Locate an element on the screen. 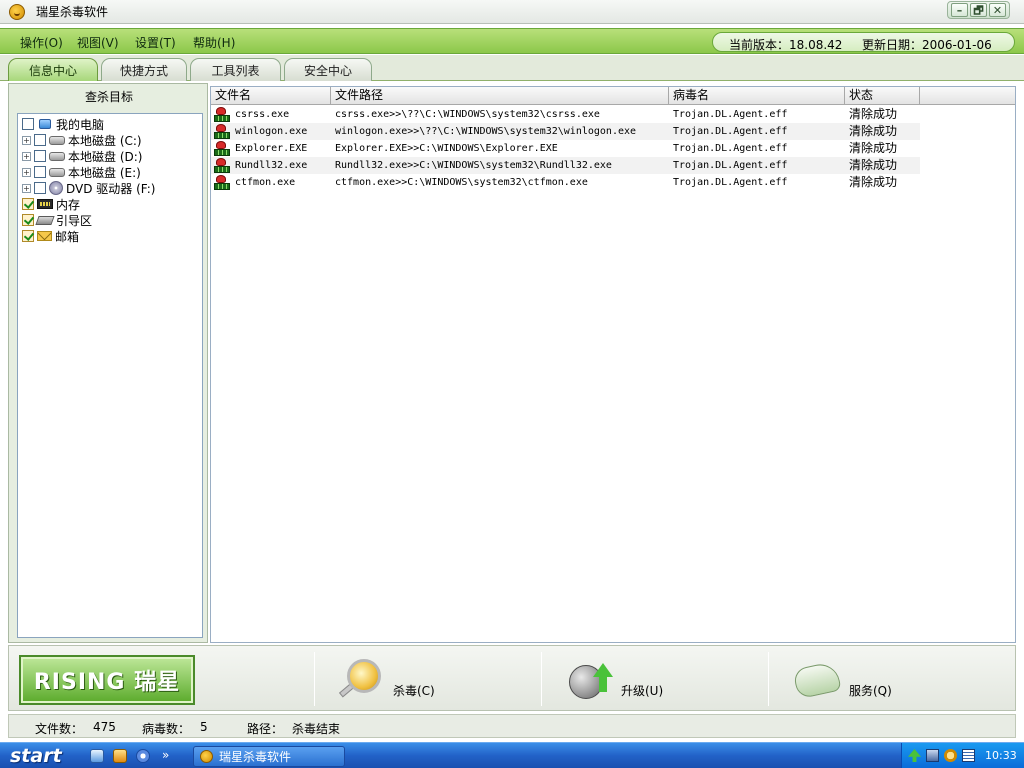 Image resolution: width=1024 pixels, height=768 pixels. tree-item-label: 本地磁盘 (C:) is located at coordinates (105, 140).